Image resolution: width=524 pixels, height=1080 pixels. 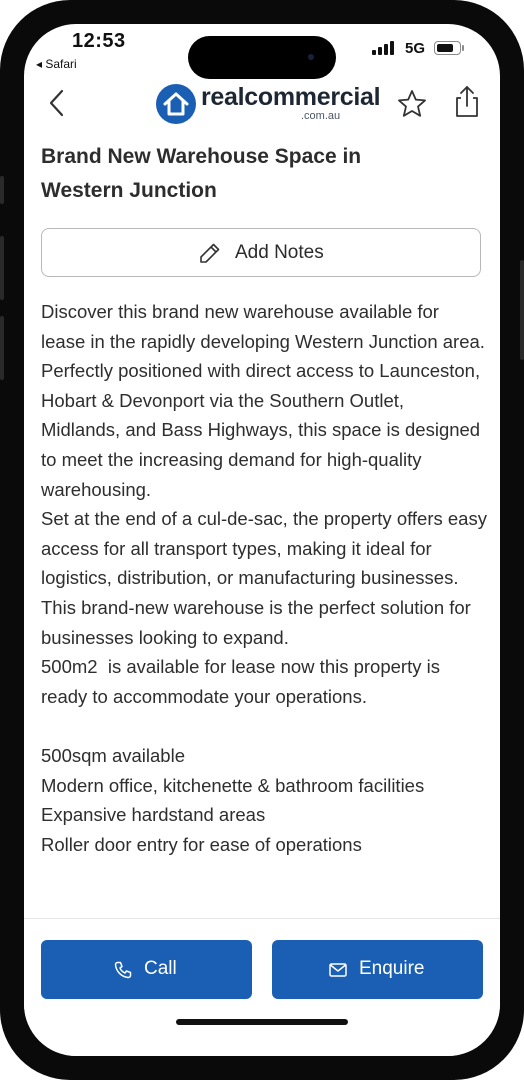 What do you see at coordinates (522, 310) in the screenshot?
I see `side-button` at bounding box center [522, 310].